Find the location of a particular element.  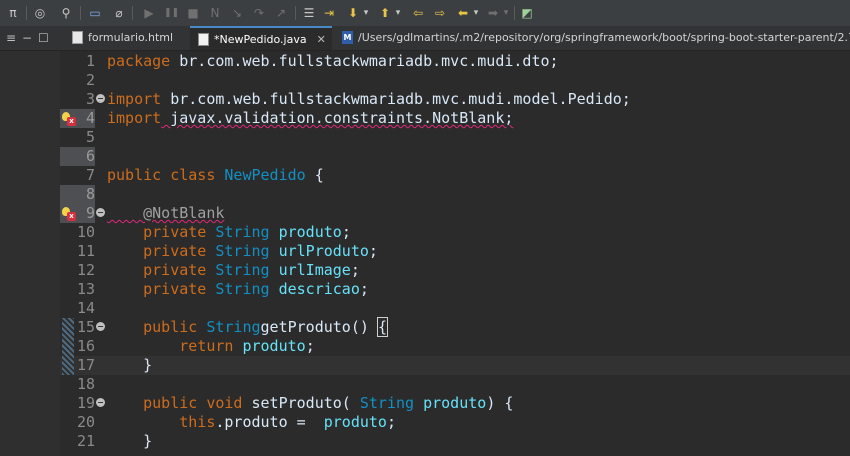

code-line: 15− public StringgetProduto() { is located at coordinates (455, 327).